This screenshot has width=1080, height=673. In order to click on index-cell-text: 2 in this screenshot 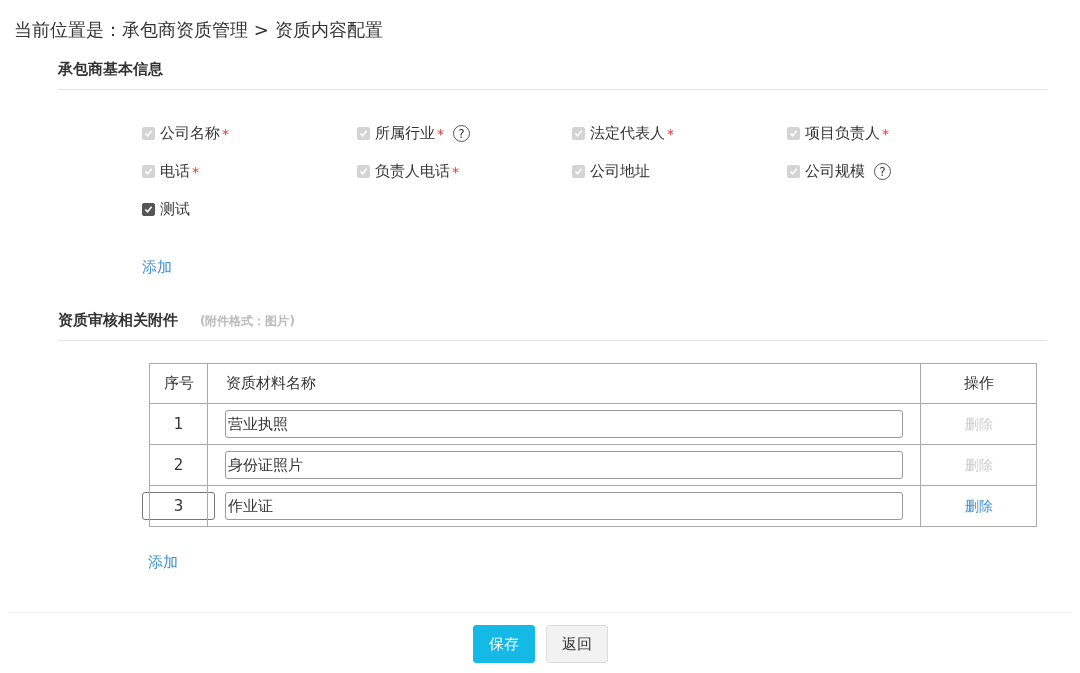, I will do `click(178, 465)`.